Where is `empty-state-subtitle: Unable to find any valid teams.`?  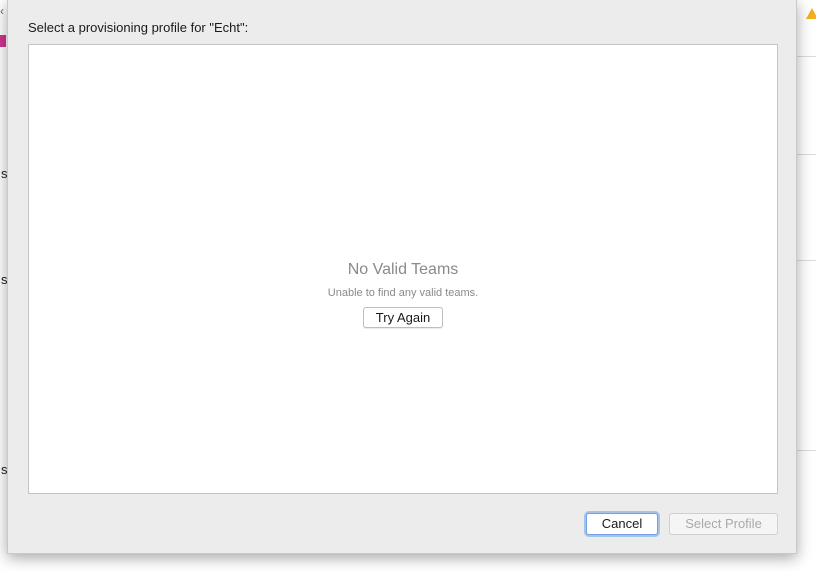
empty-state-subtitle: Unable to find any valid teams. is located at coordinates (403, 293).